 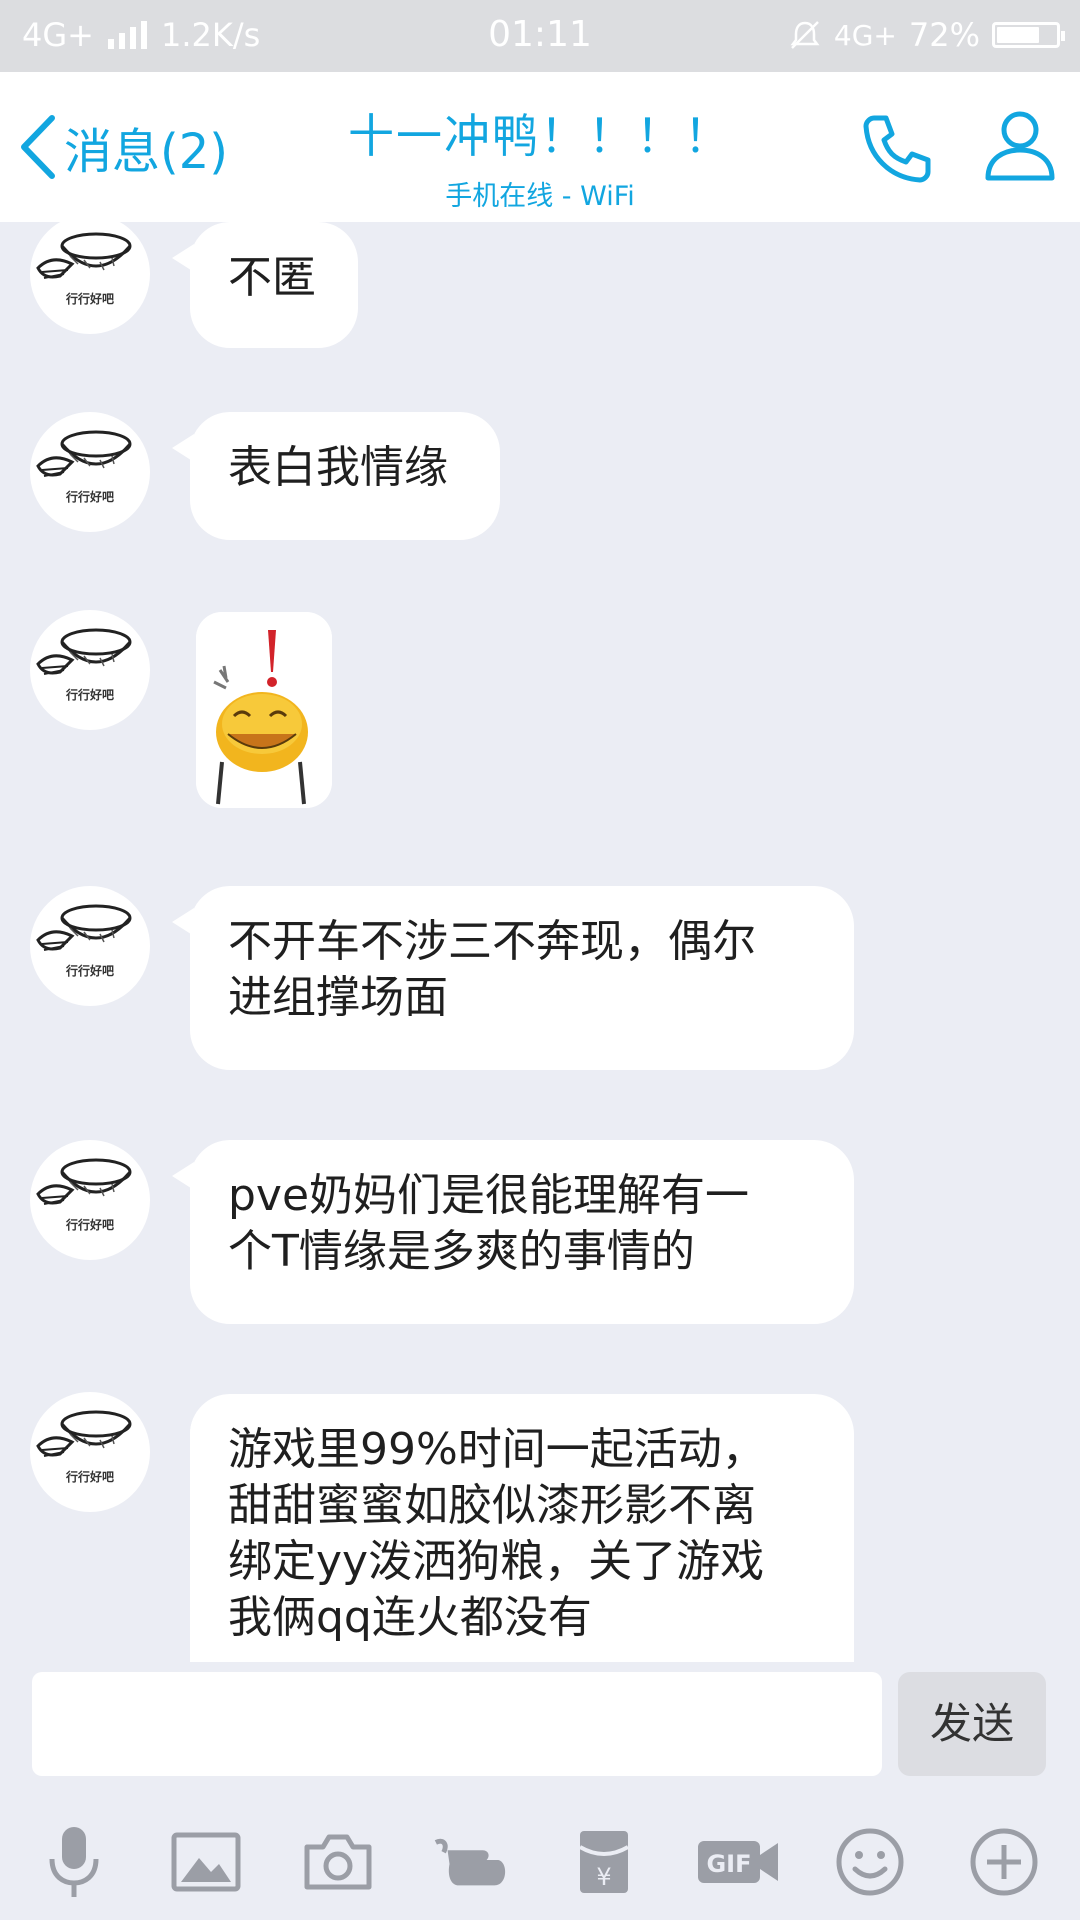 What do you see at coordinates (338, 997) in the screenshot?
I see `message-text-line: 进组撑场面` at bounding box center [338, 997].